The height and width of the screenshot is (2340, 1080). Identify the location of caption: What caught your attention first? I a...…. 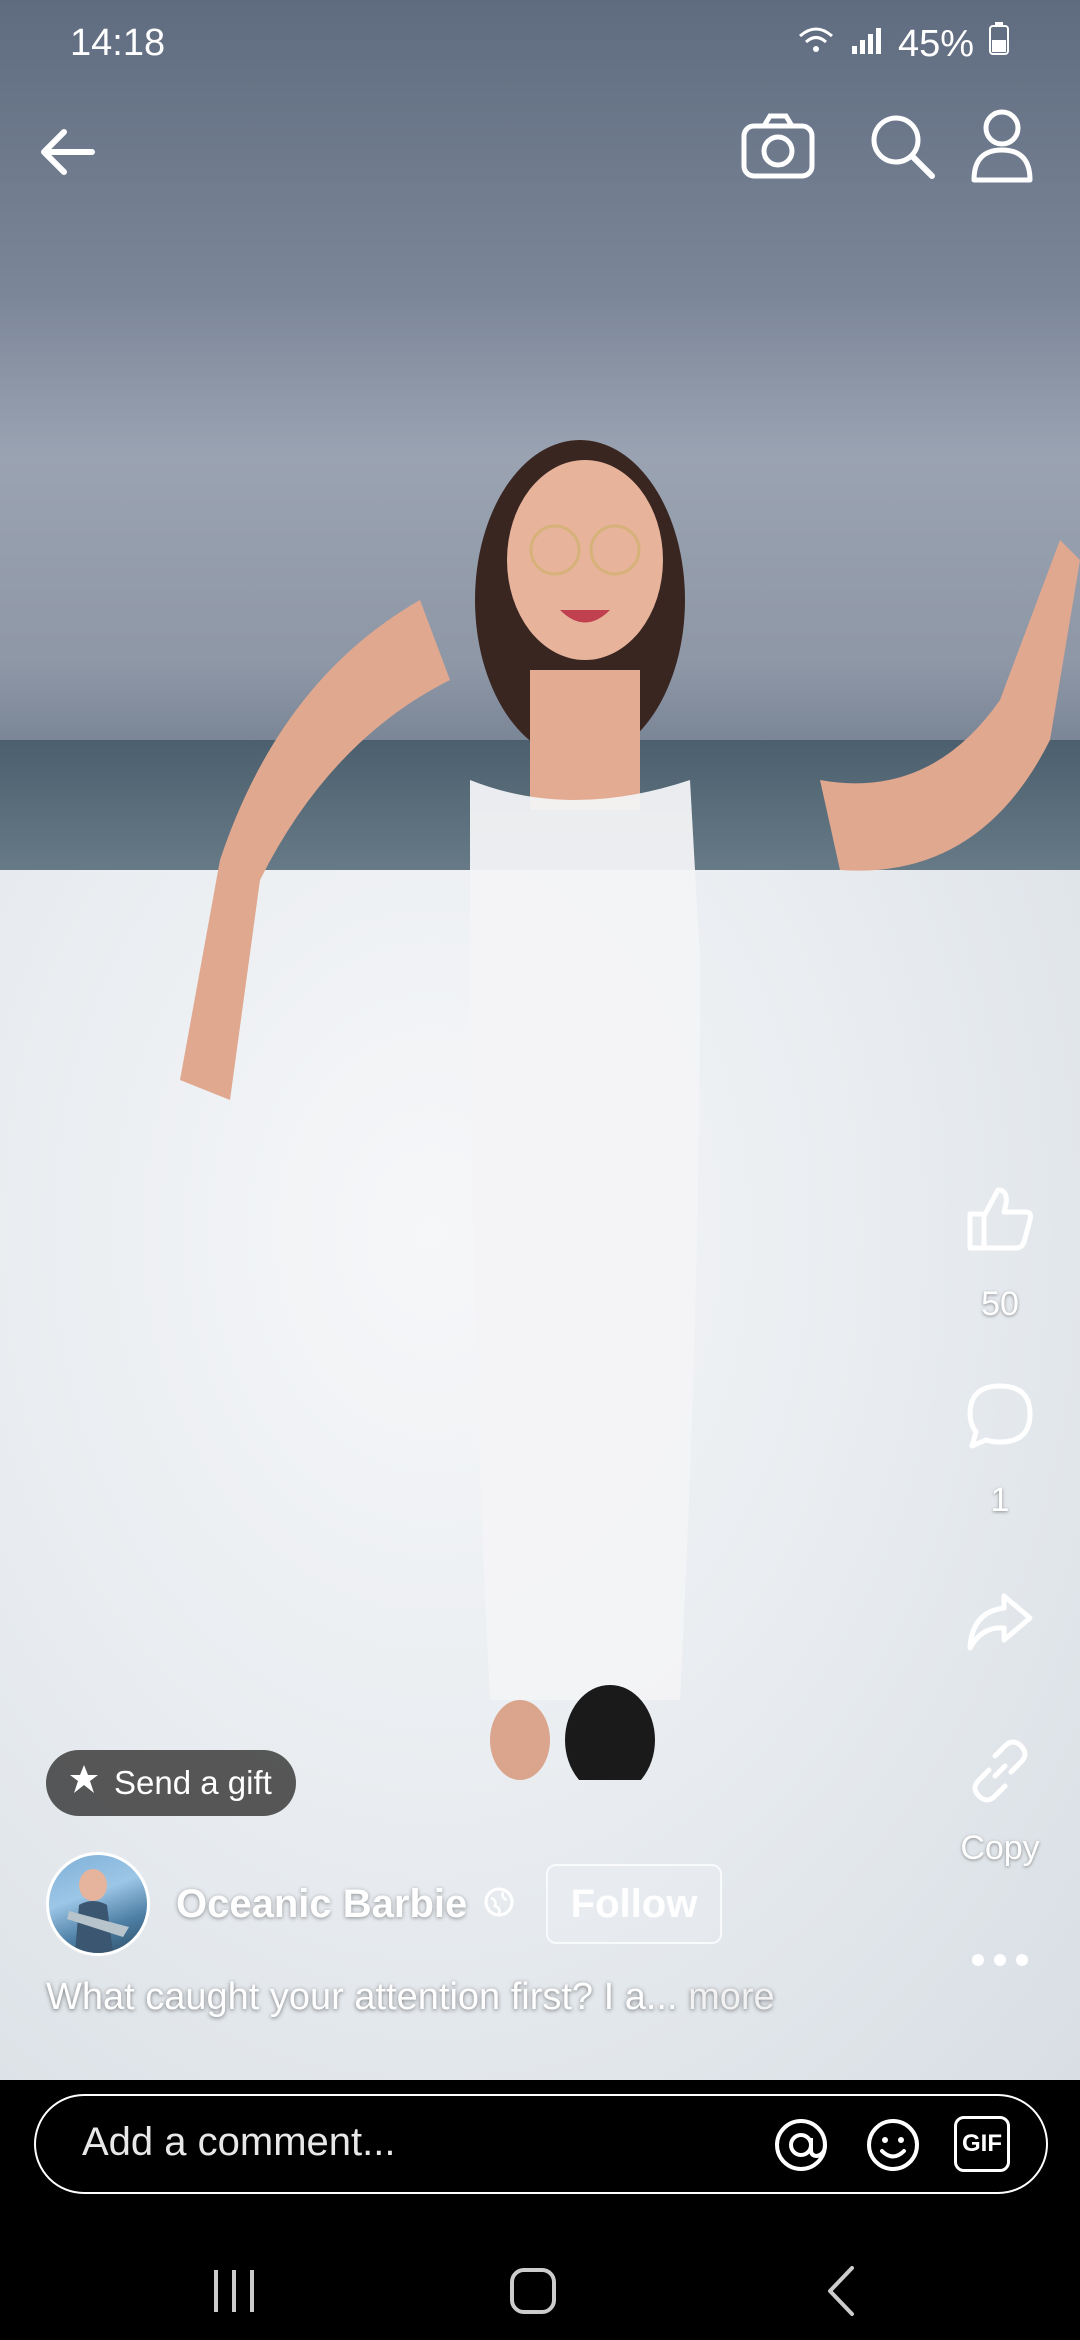
(410, 1997).